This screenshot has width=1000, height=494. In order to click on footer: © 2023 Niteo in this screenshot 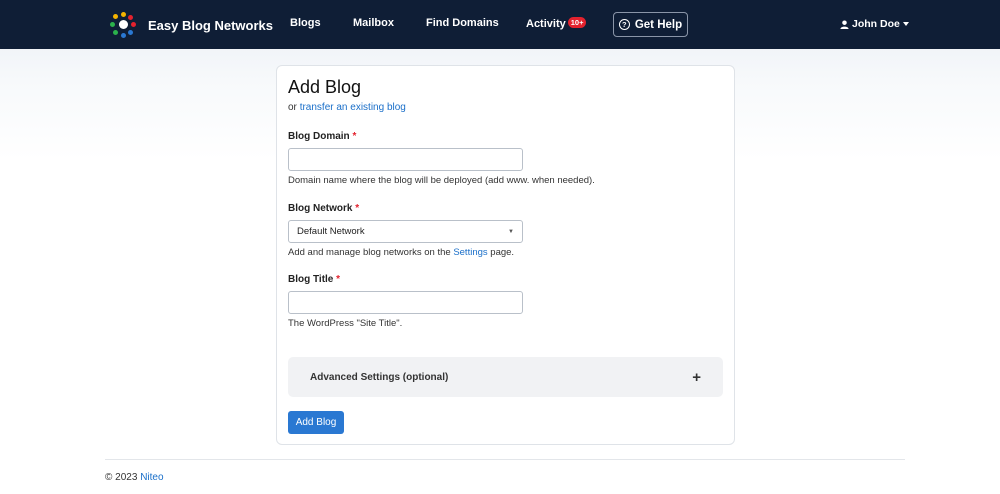, I will do `click(134, 477)`.